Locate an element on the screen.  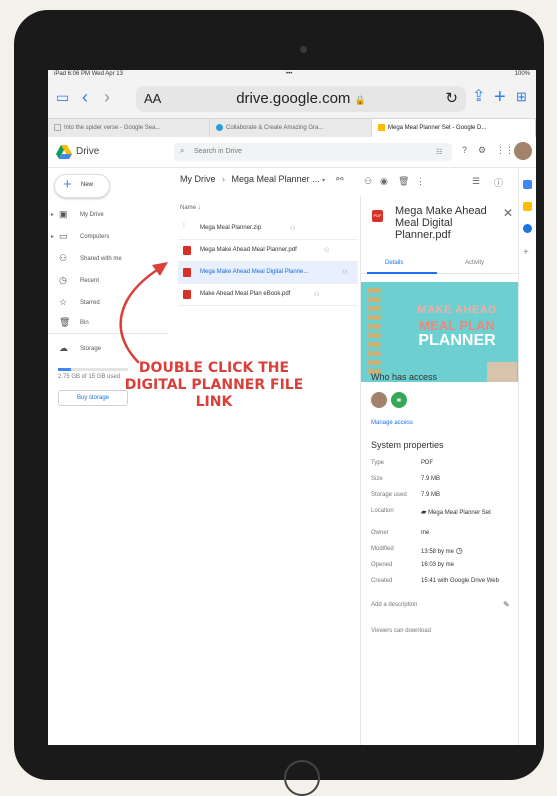
prop-key: Type is located at coordinates (378, 463).